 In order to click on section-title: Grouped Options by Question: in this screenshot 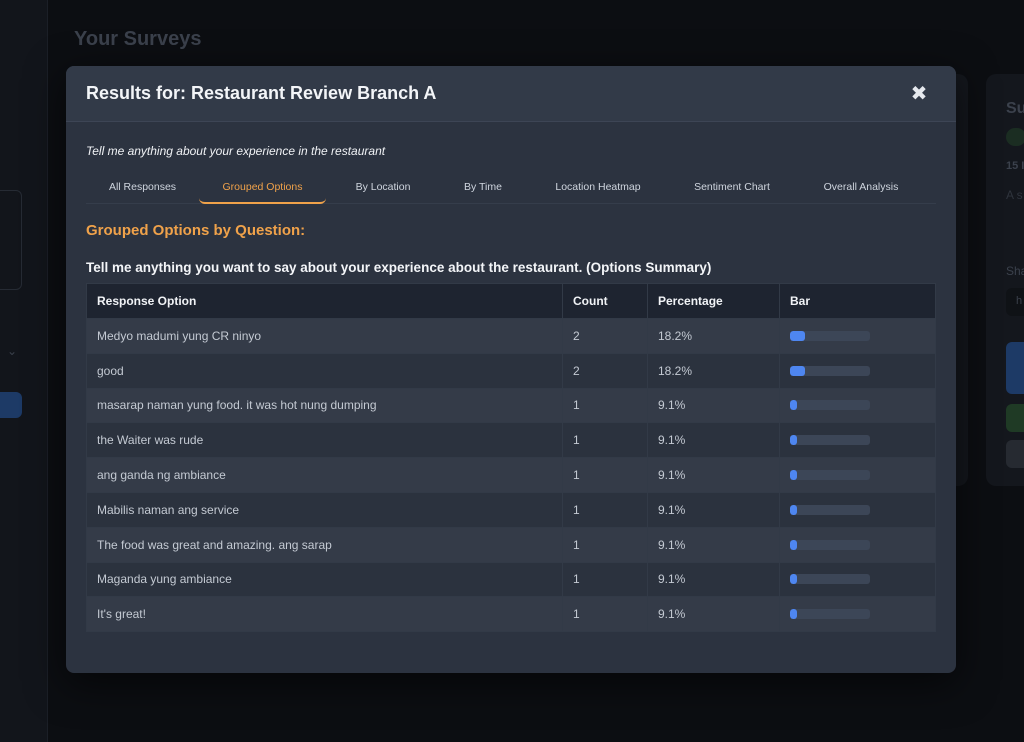, I will do `click(196, 230)`.